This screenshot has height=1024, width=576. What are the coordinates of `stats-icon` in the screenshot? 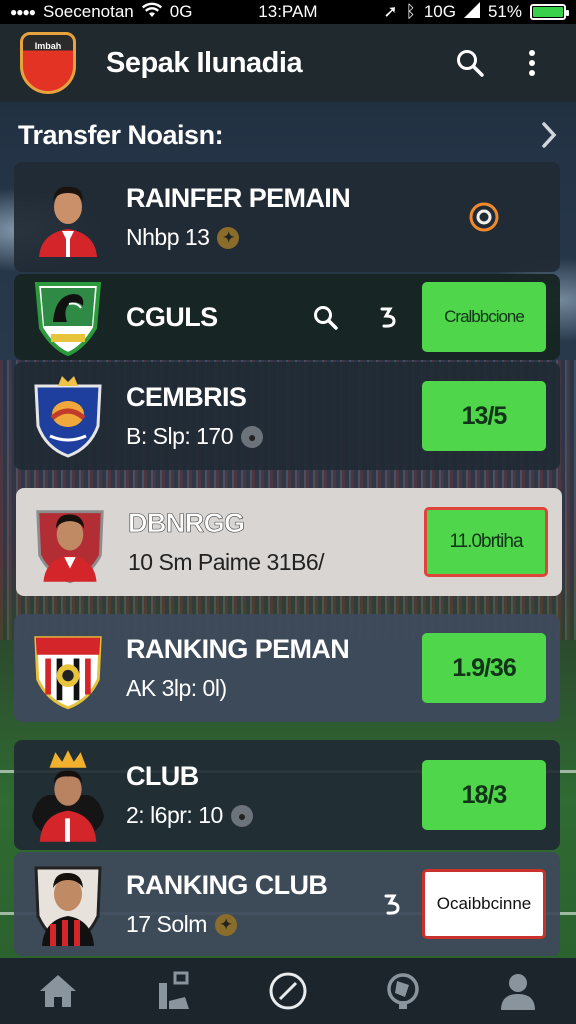 It's located at (173, 990).